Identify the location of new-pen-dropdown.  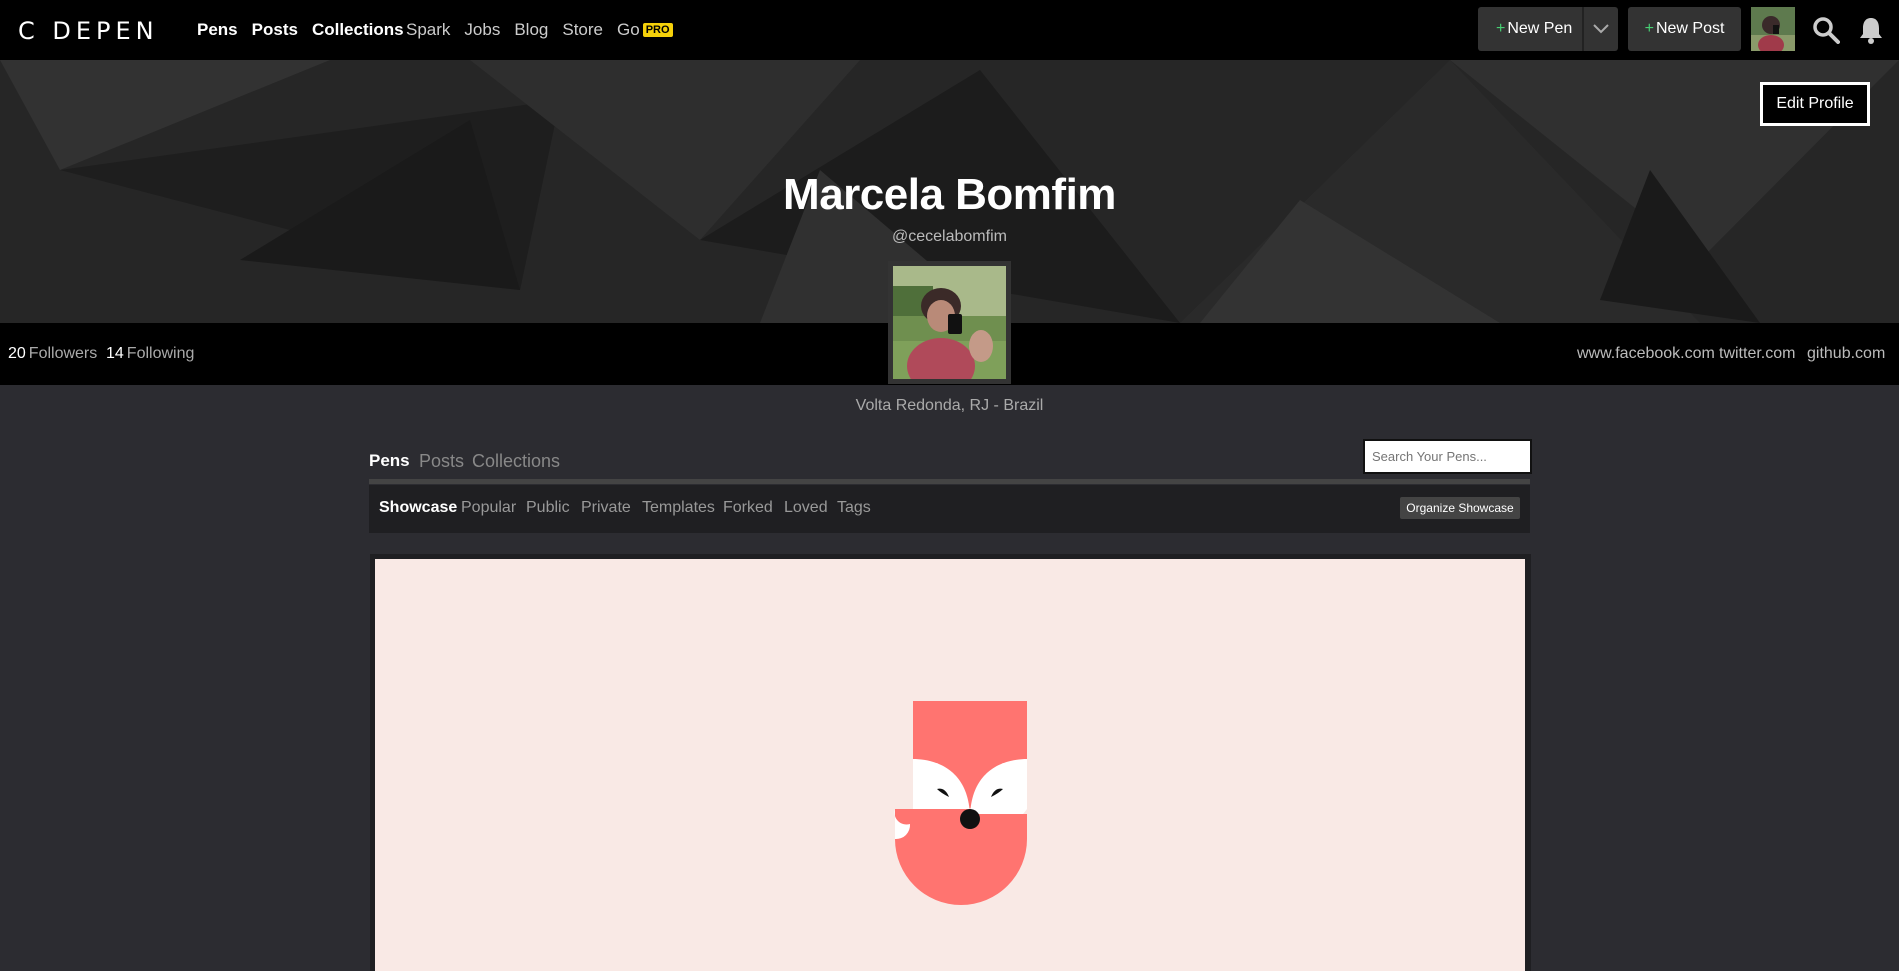
(1600, 29).